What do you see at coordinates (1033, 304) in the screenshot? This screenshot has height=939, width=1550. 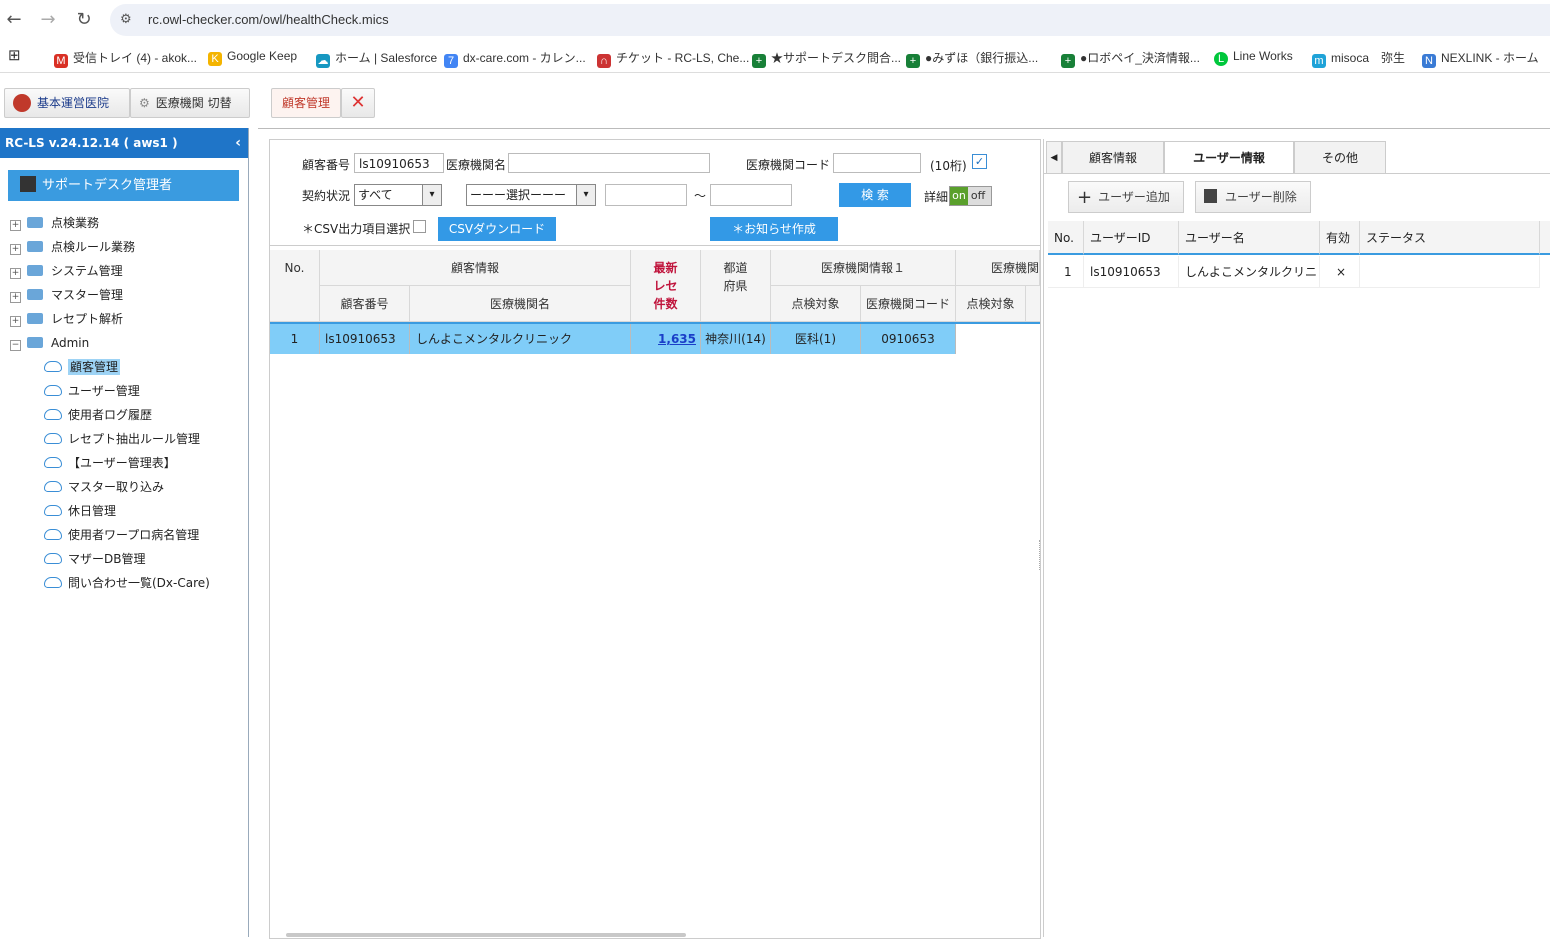 I see `col-overflow-header` at bounding box center [1033, 304].